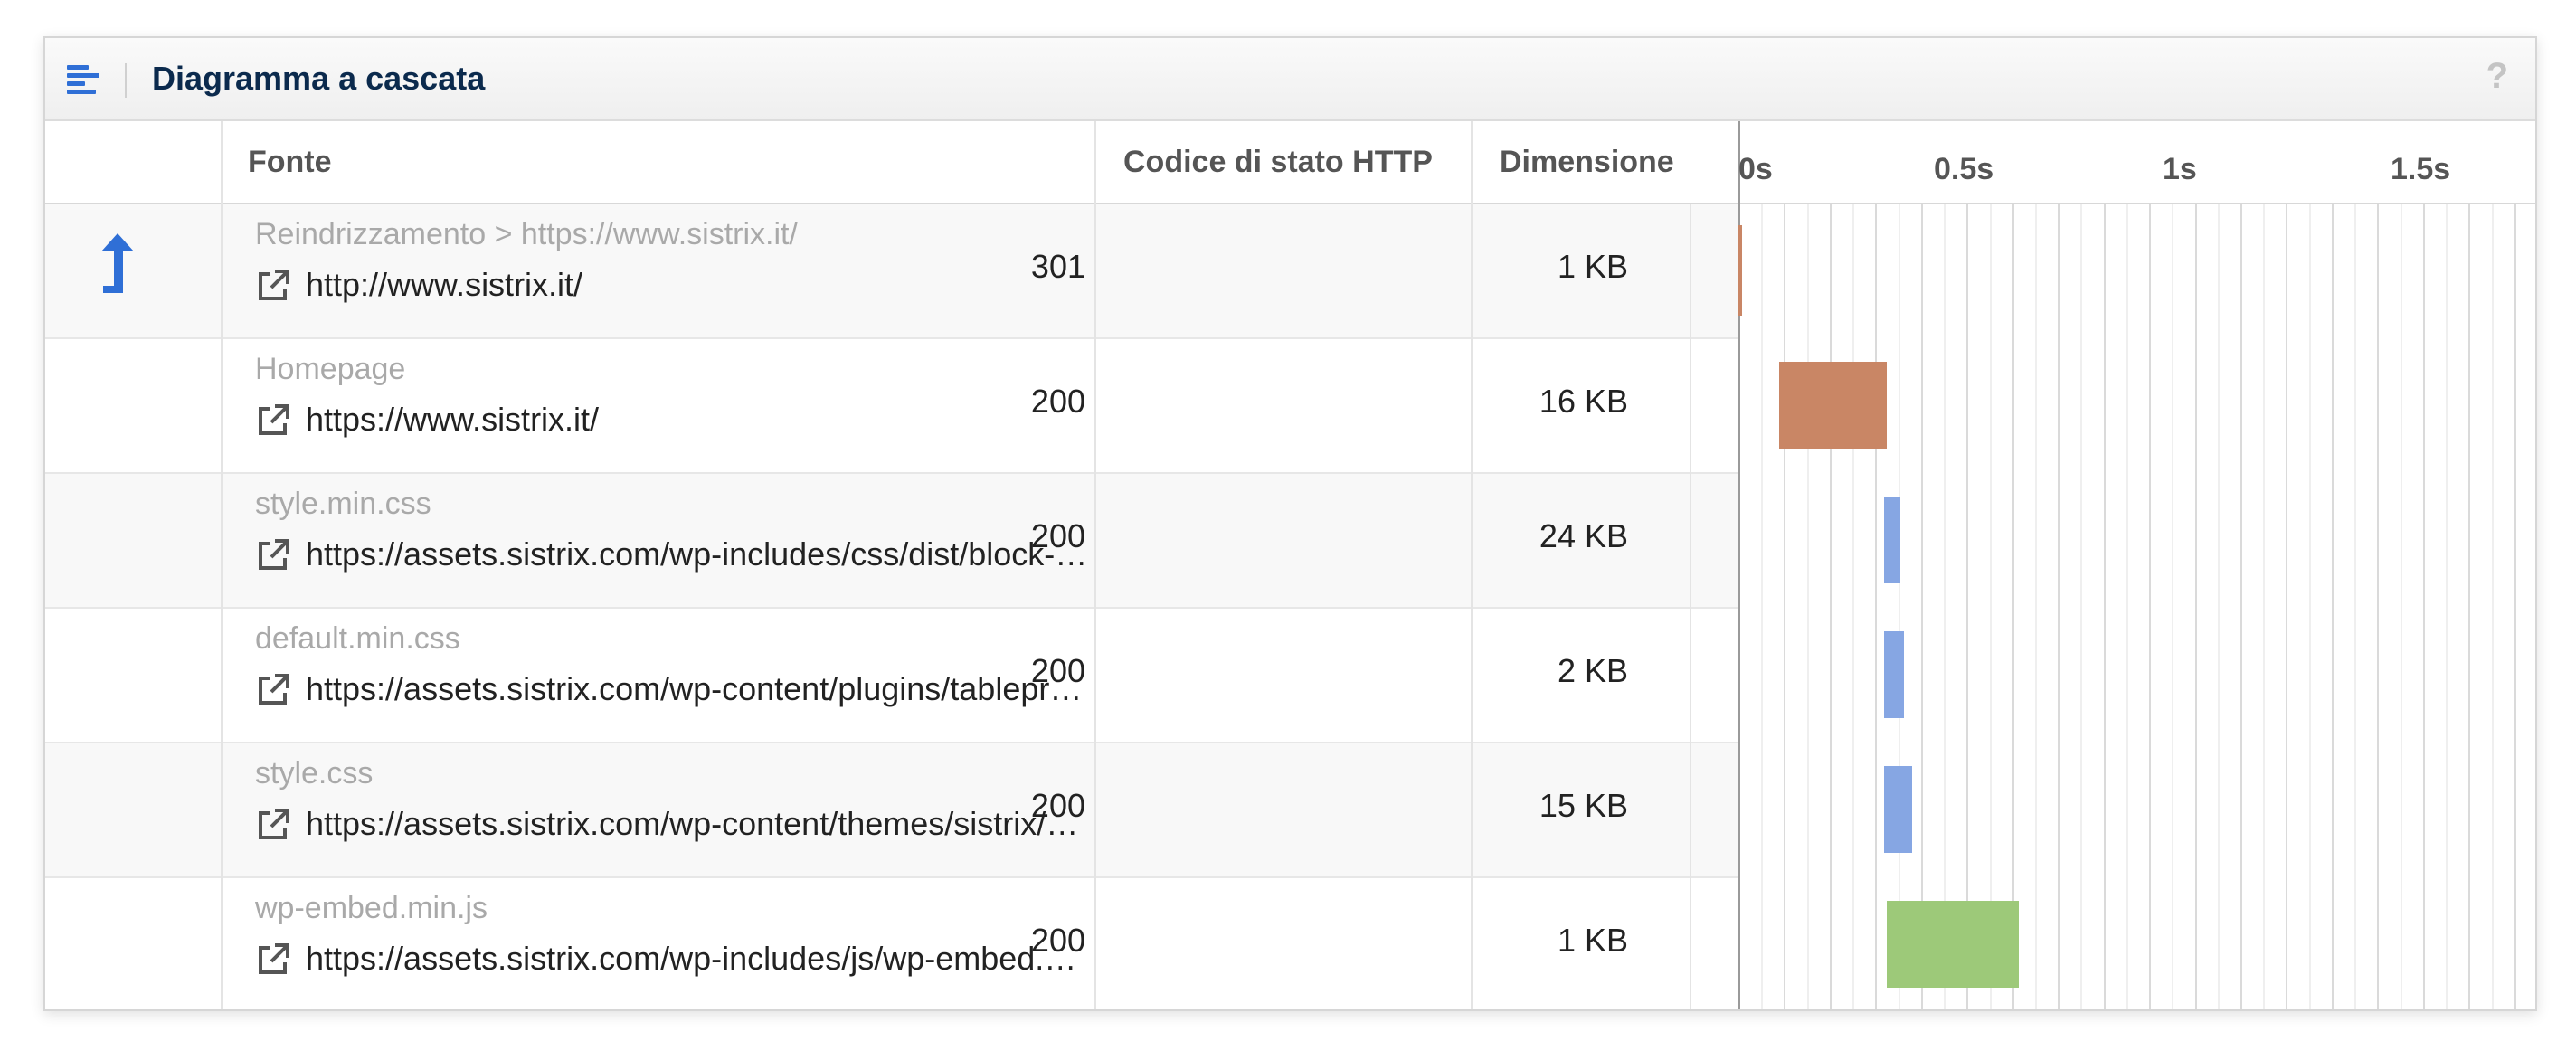 The height and width of the screenshot is (1060, 2576). I want to click on redirect-arrow-icon, so click(118, 263).